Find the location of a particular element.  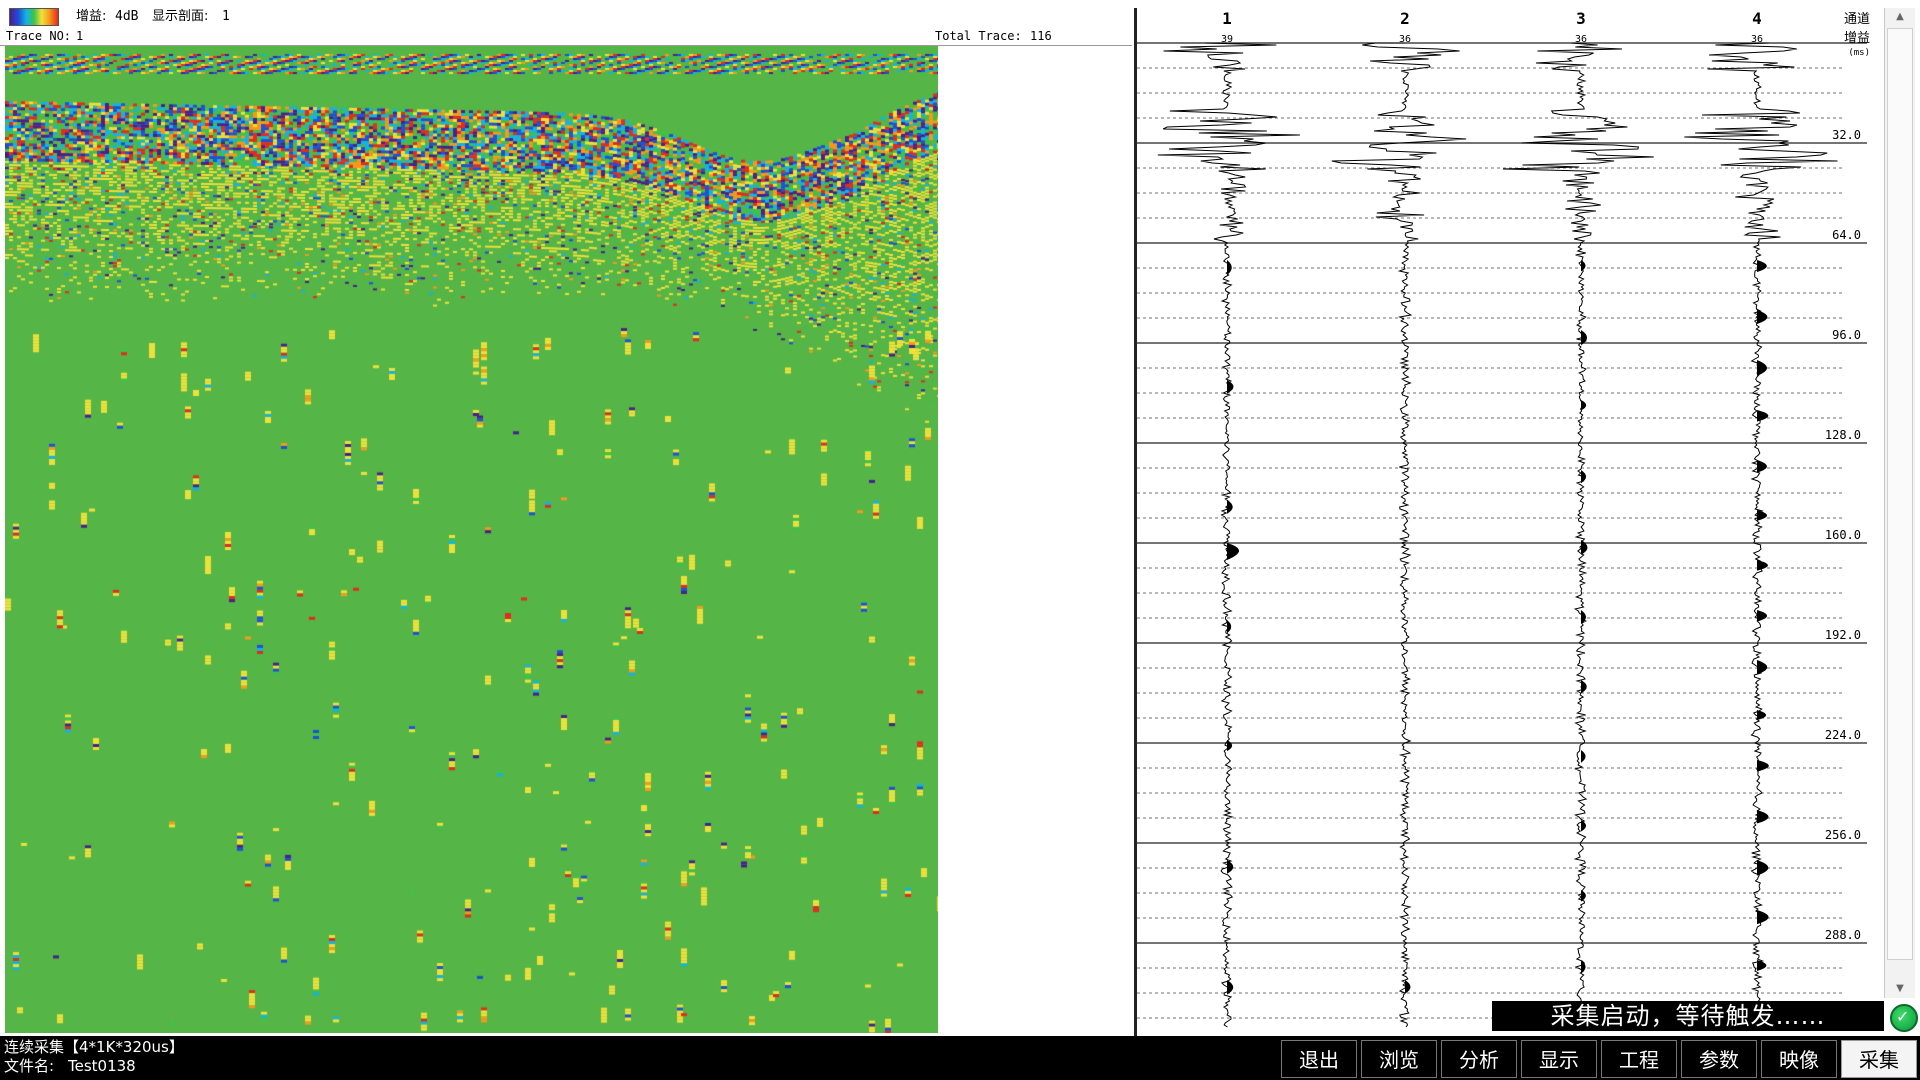

browse-button: 浏览 is located at coordinates (1399, 1059).